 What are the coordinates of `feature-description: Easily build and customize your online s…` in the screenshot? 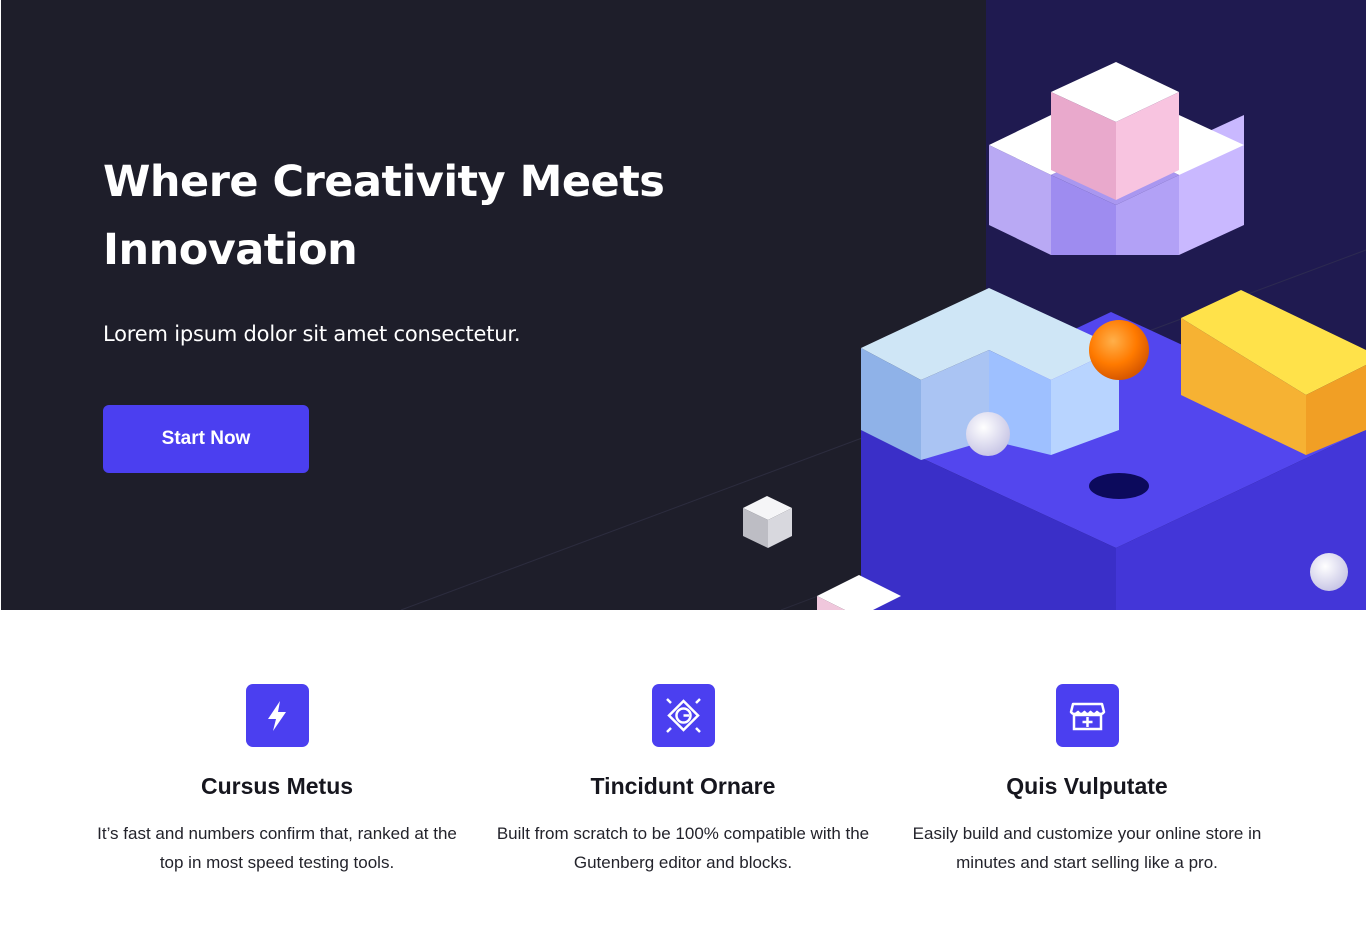 It's located at (1087, 848).